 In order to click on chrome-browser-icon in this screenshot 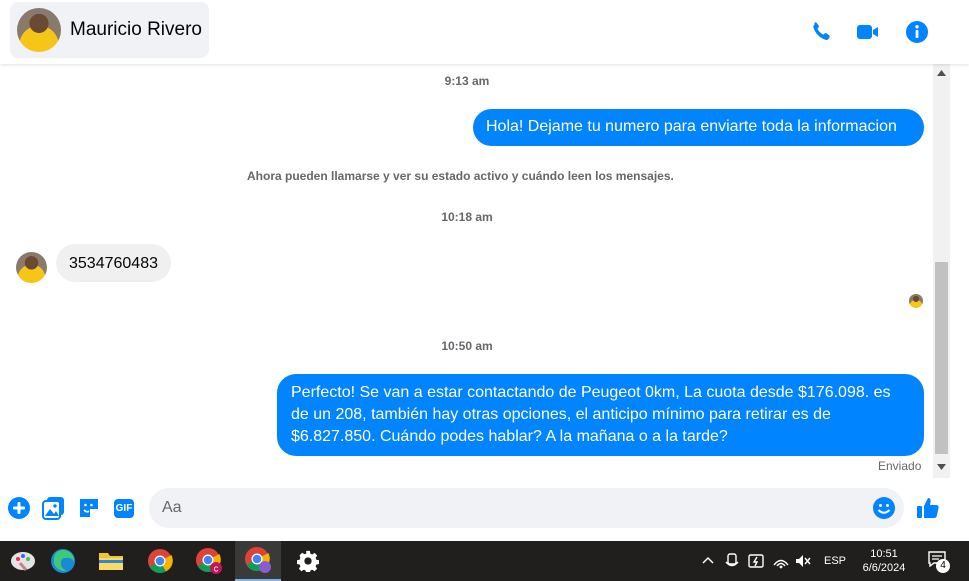, I will do `click(160, 561)`.